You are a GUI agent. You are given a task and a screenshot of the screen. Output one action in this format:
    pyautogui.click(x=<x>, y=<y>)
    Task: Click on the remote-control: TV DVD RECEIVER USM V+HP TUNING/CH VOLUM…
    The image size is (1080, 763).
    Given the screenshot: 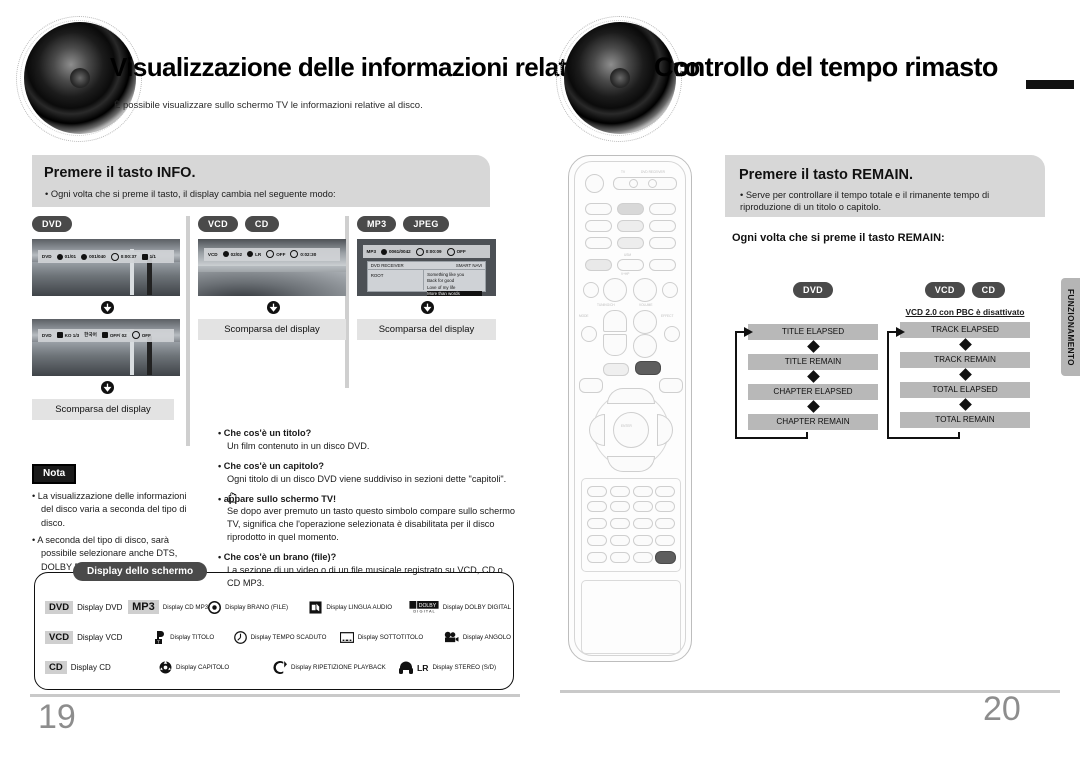 What is the action you would take?
    pyautogui.click(x=630, y=408)
    